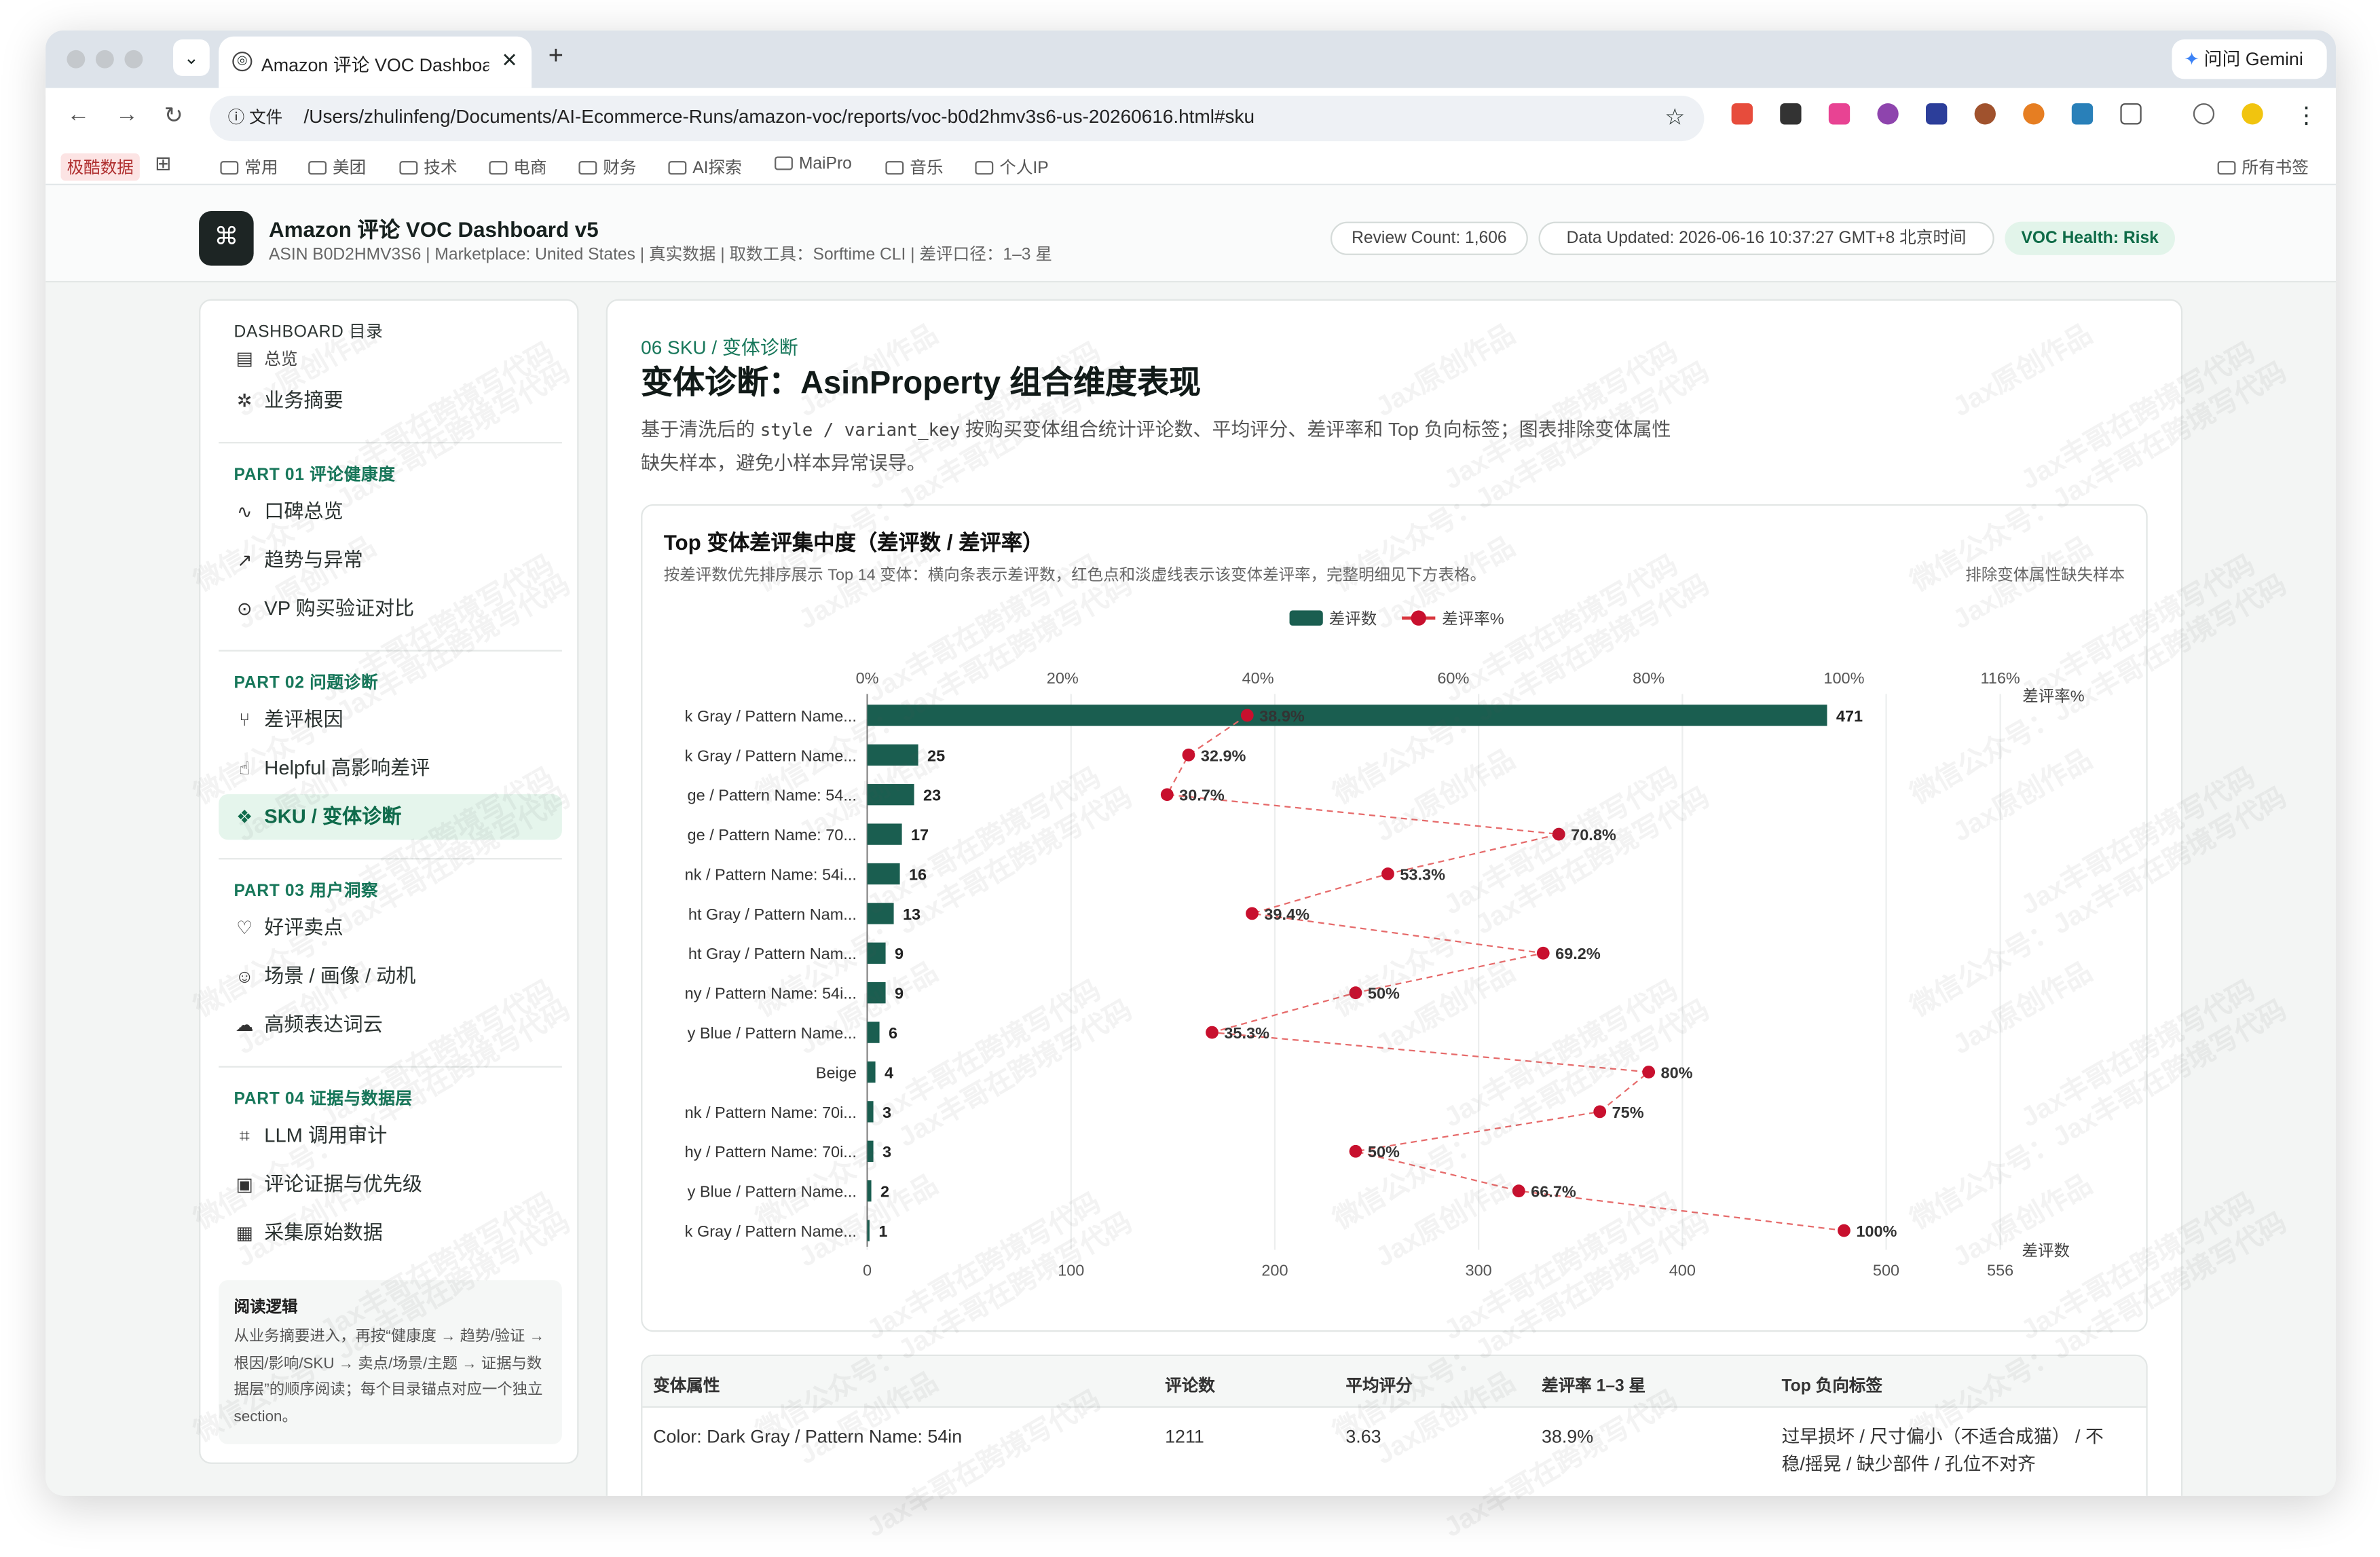  Describe the element at coordinates (428, 167) in the screenshot. I see `bookmark-folder: 技术` at that location.